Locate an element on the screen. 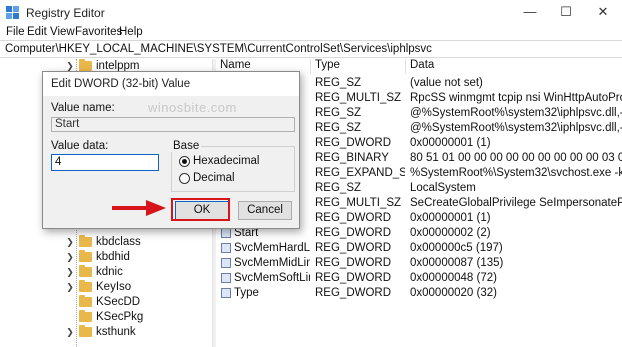  value-data: 0x000000c5 (197) is located at coordinates (456, 248).